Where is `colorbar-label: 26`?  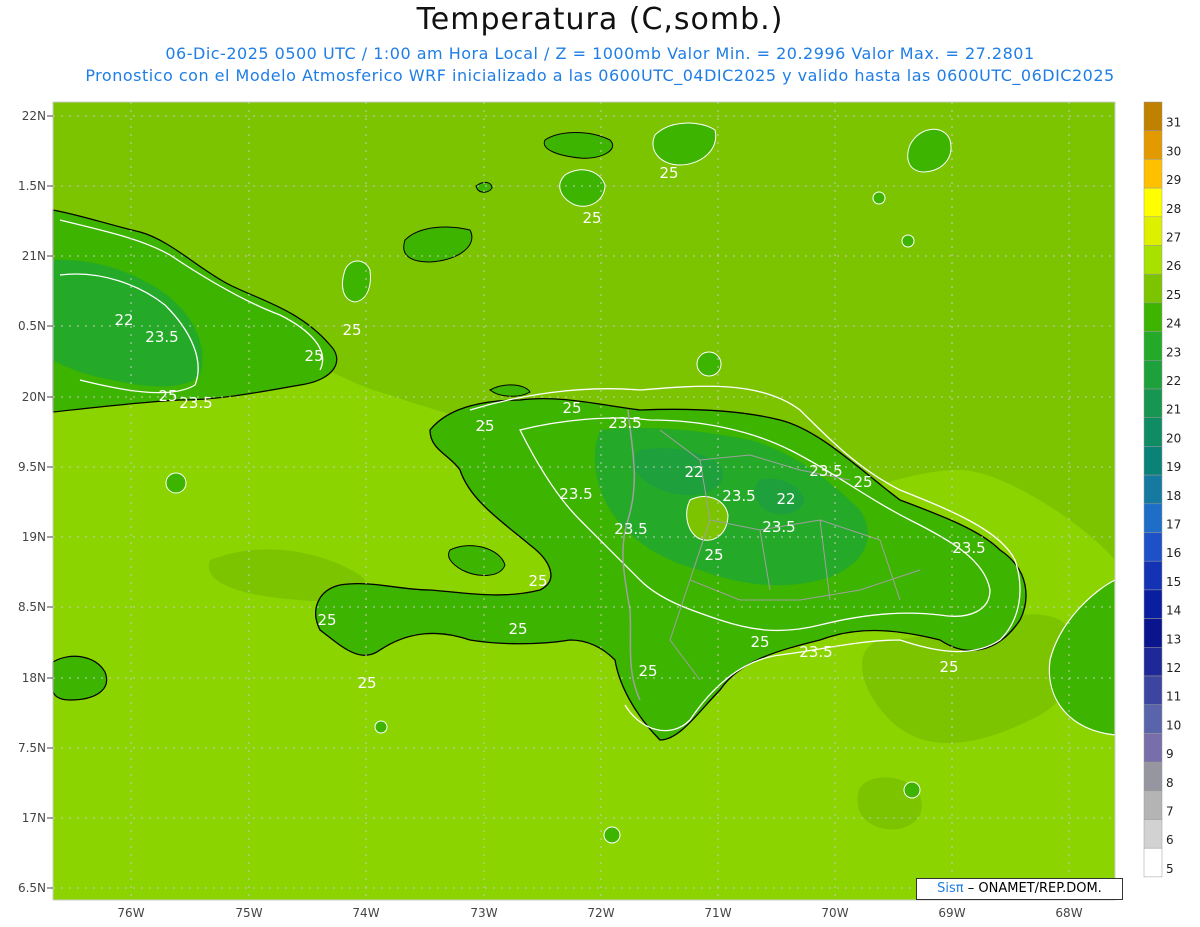
colorbar-label: 26 is located at coordinates (1173, 266).